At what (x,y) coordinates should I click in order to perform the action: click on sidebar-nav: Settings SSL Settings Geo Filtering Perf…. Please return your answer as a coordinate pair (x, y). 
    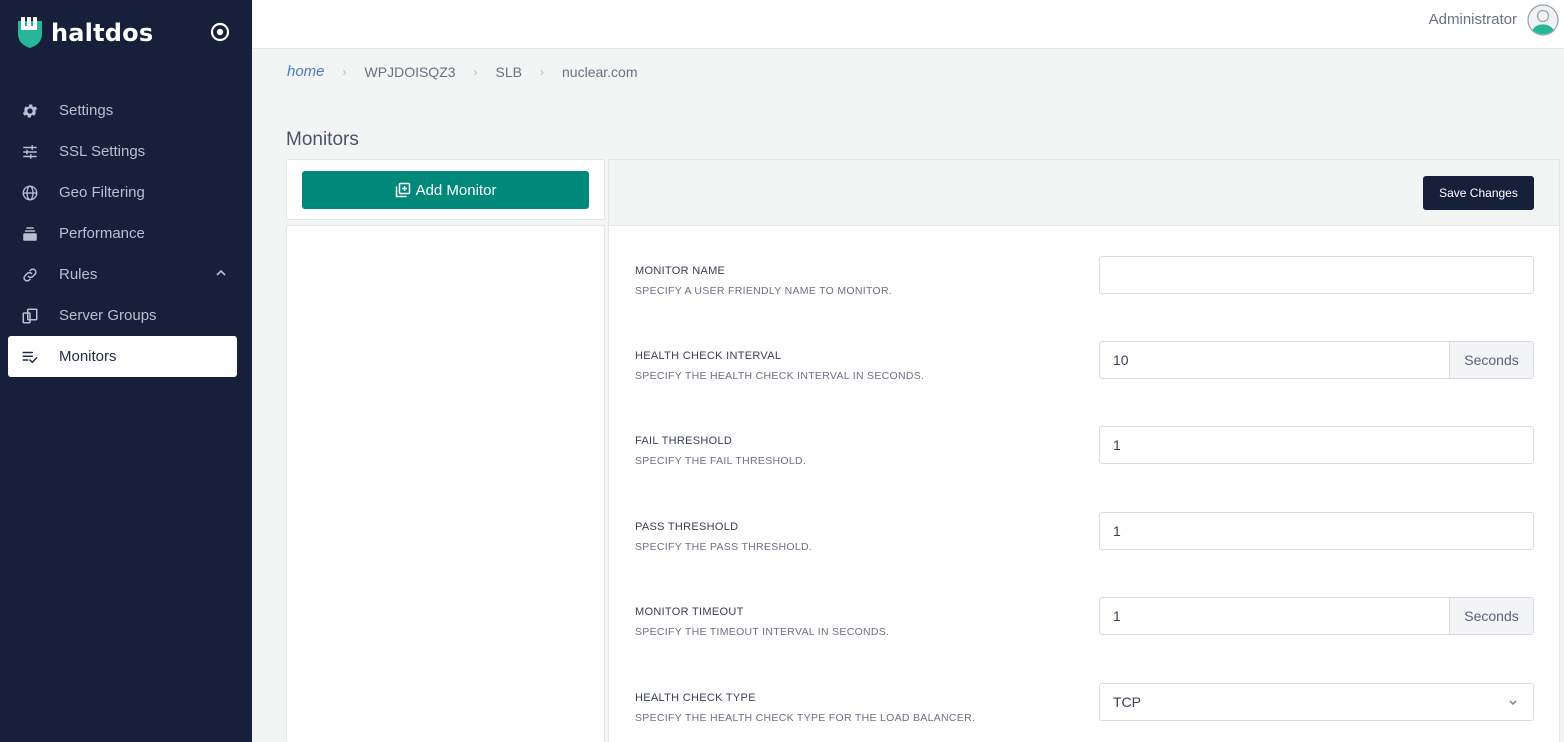
    Looking at the image, I should click on (122, 233).